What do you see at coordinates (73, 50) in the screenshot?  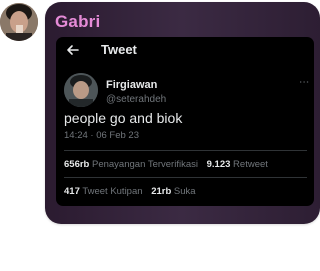 I see `back-arrow-icon` at bounding box center [73, 50].